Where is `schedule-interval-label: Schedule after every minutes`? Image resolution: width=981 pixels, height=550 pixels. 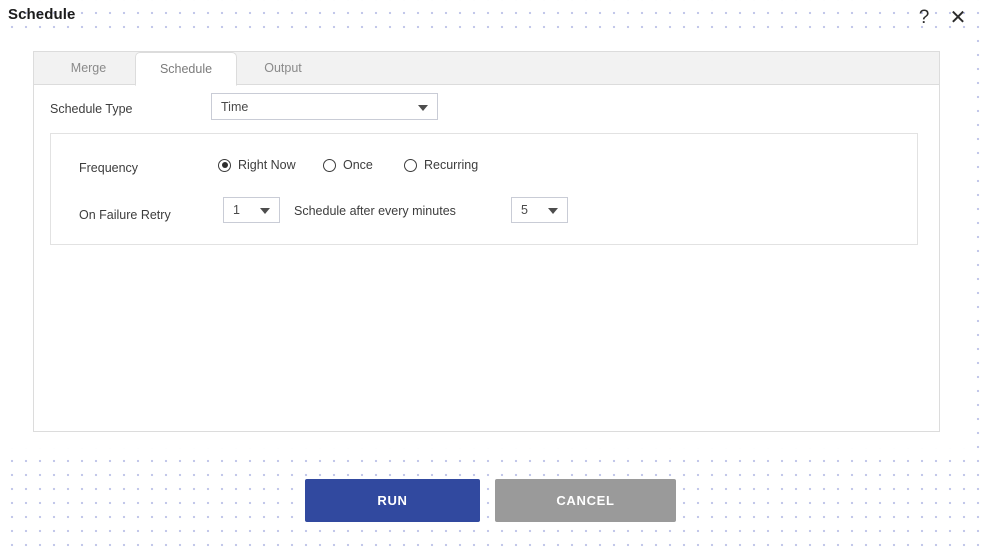
schedule-interval-label: Schedule after every minutes is located at coordinates (375, 211).